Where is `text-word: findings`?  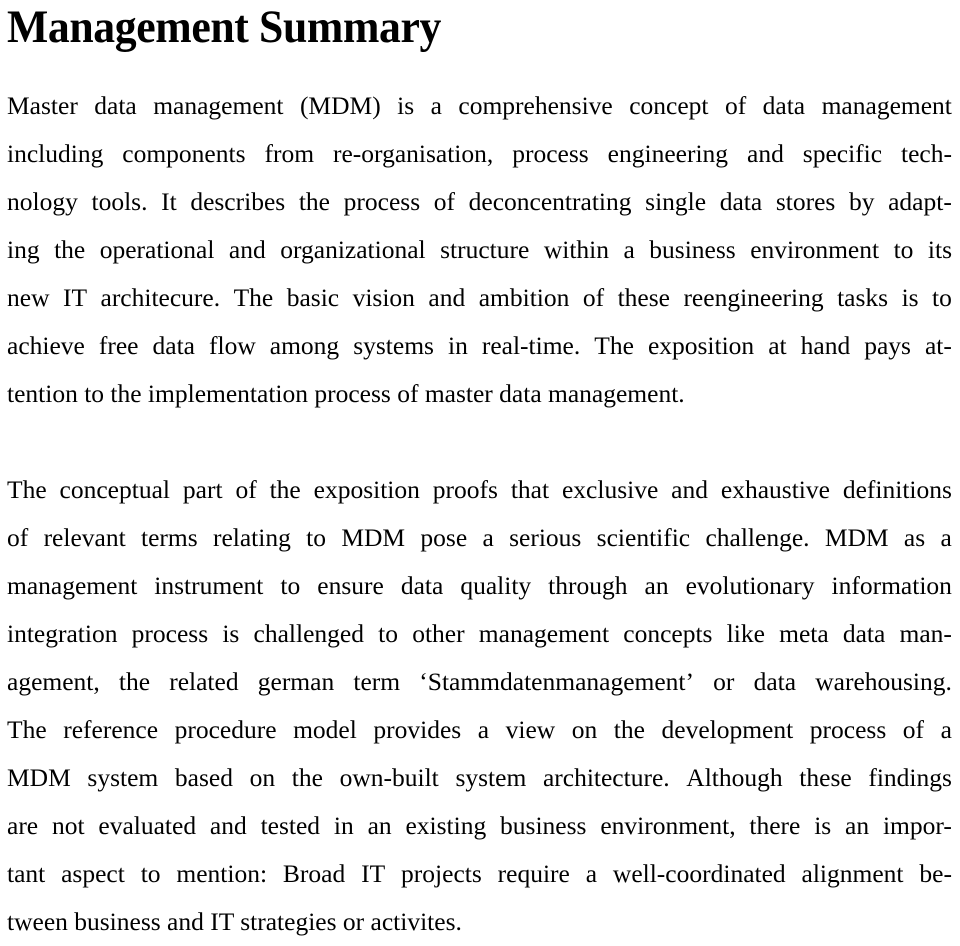 text-word: findings is located at coordinates (910, 777).